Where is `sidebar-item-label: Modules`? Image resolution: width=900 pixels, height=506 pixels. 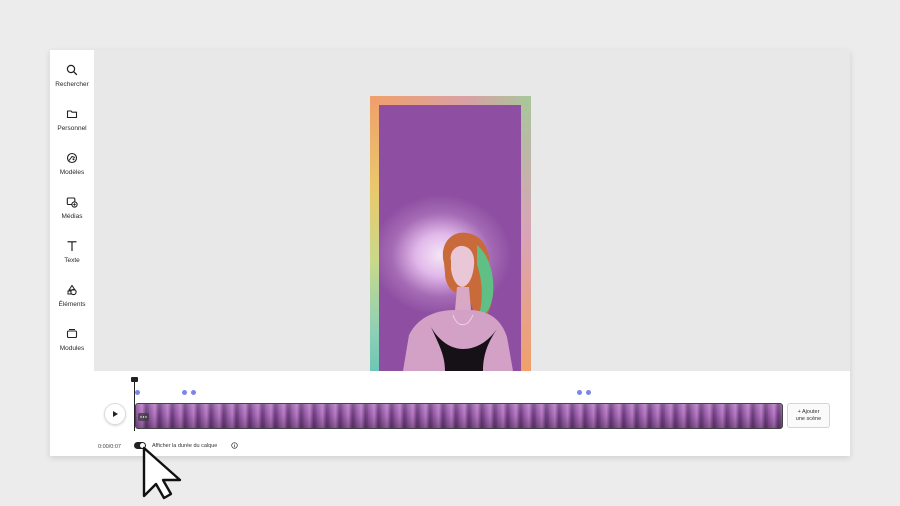 sidebar-item-label: Modules is located at coordinates (72, 348).